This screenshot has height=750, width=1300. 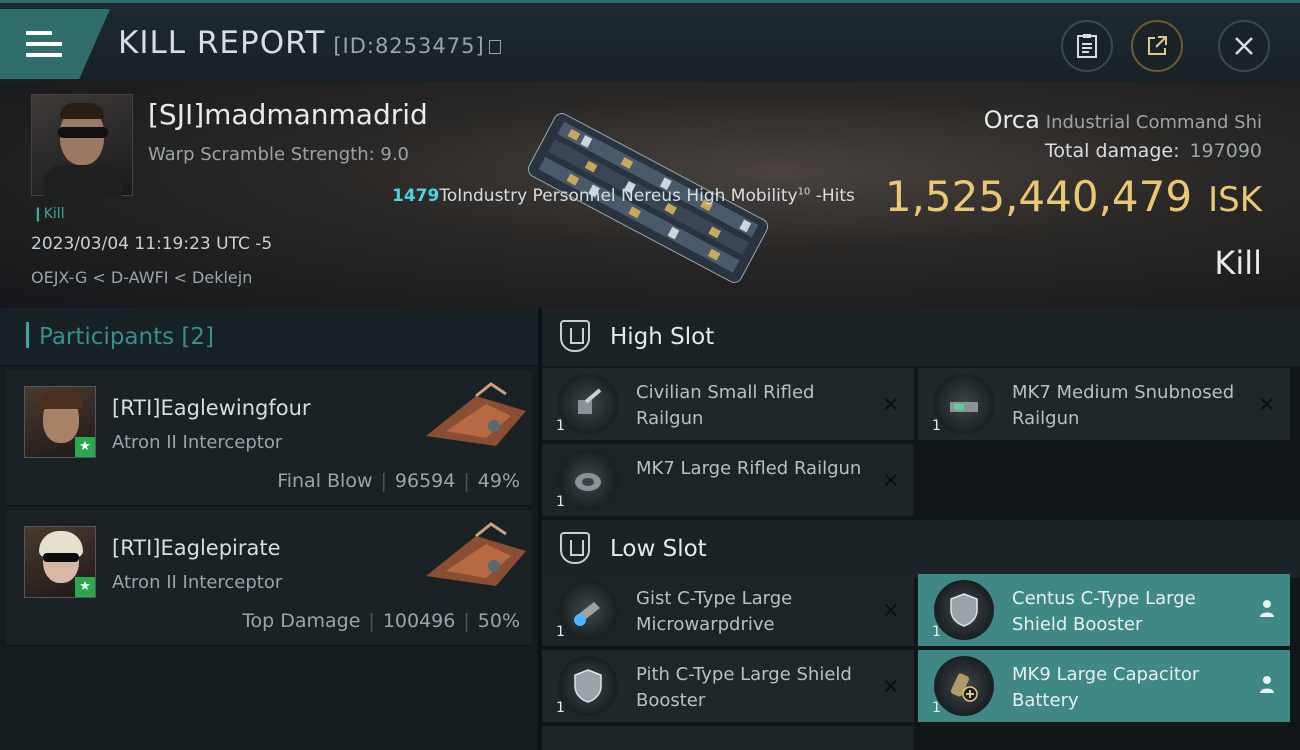 What do you see at coordinates (288, 114) in the screenshot?
I see `victim-name: [SJI]madmanmadrid` at bounding box center [288, 114].